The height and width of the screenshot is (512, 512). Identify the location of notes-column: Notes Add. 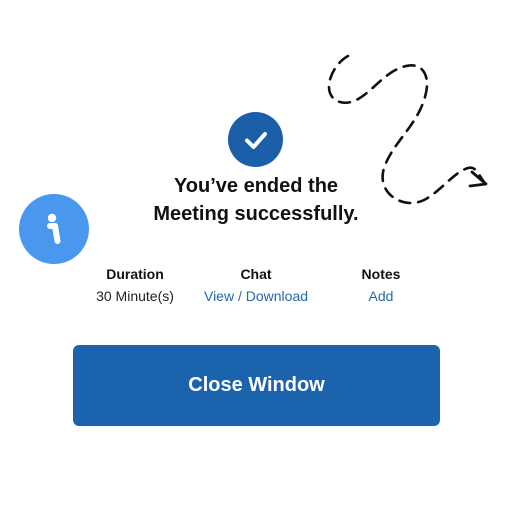
(381, 285).